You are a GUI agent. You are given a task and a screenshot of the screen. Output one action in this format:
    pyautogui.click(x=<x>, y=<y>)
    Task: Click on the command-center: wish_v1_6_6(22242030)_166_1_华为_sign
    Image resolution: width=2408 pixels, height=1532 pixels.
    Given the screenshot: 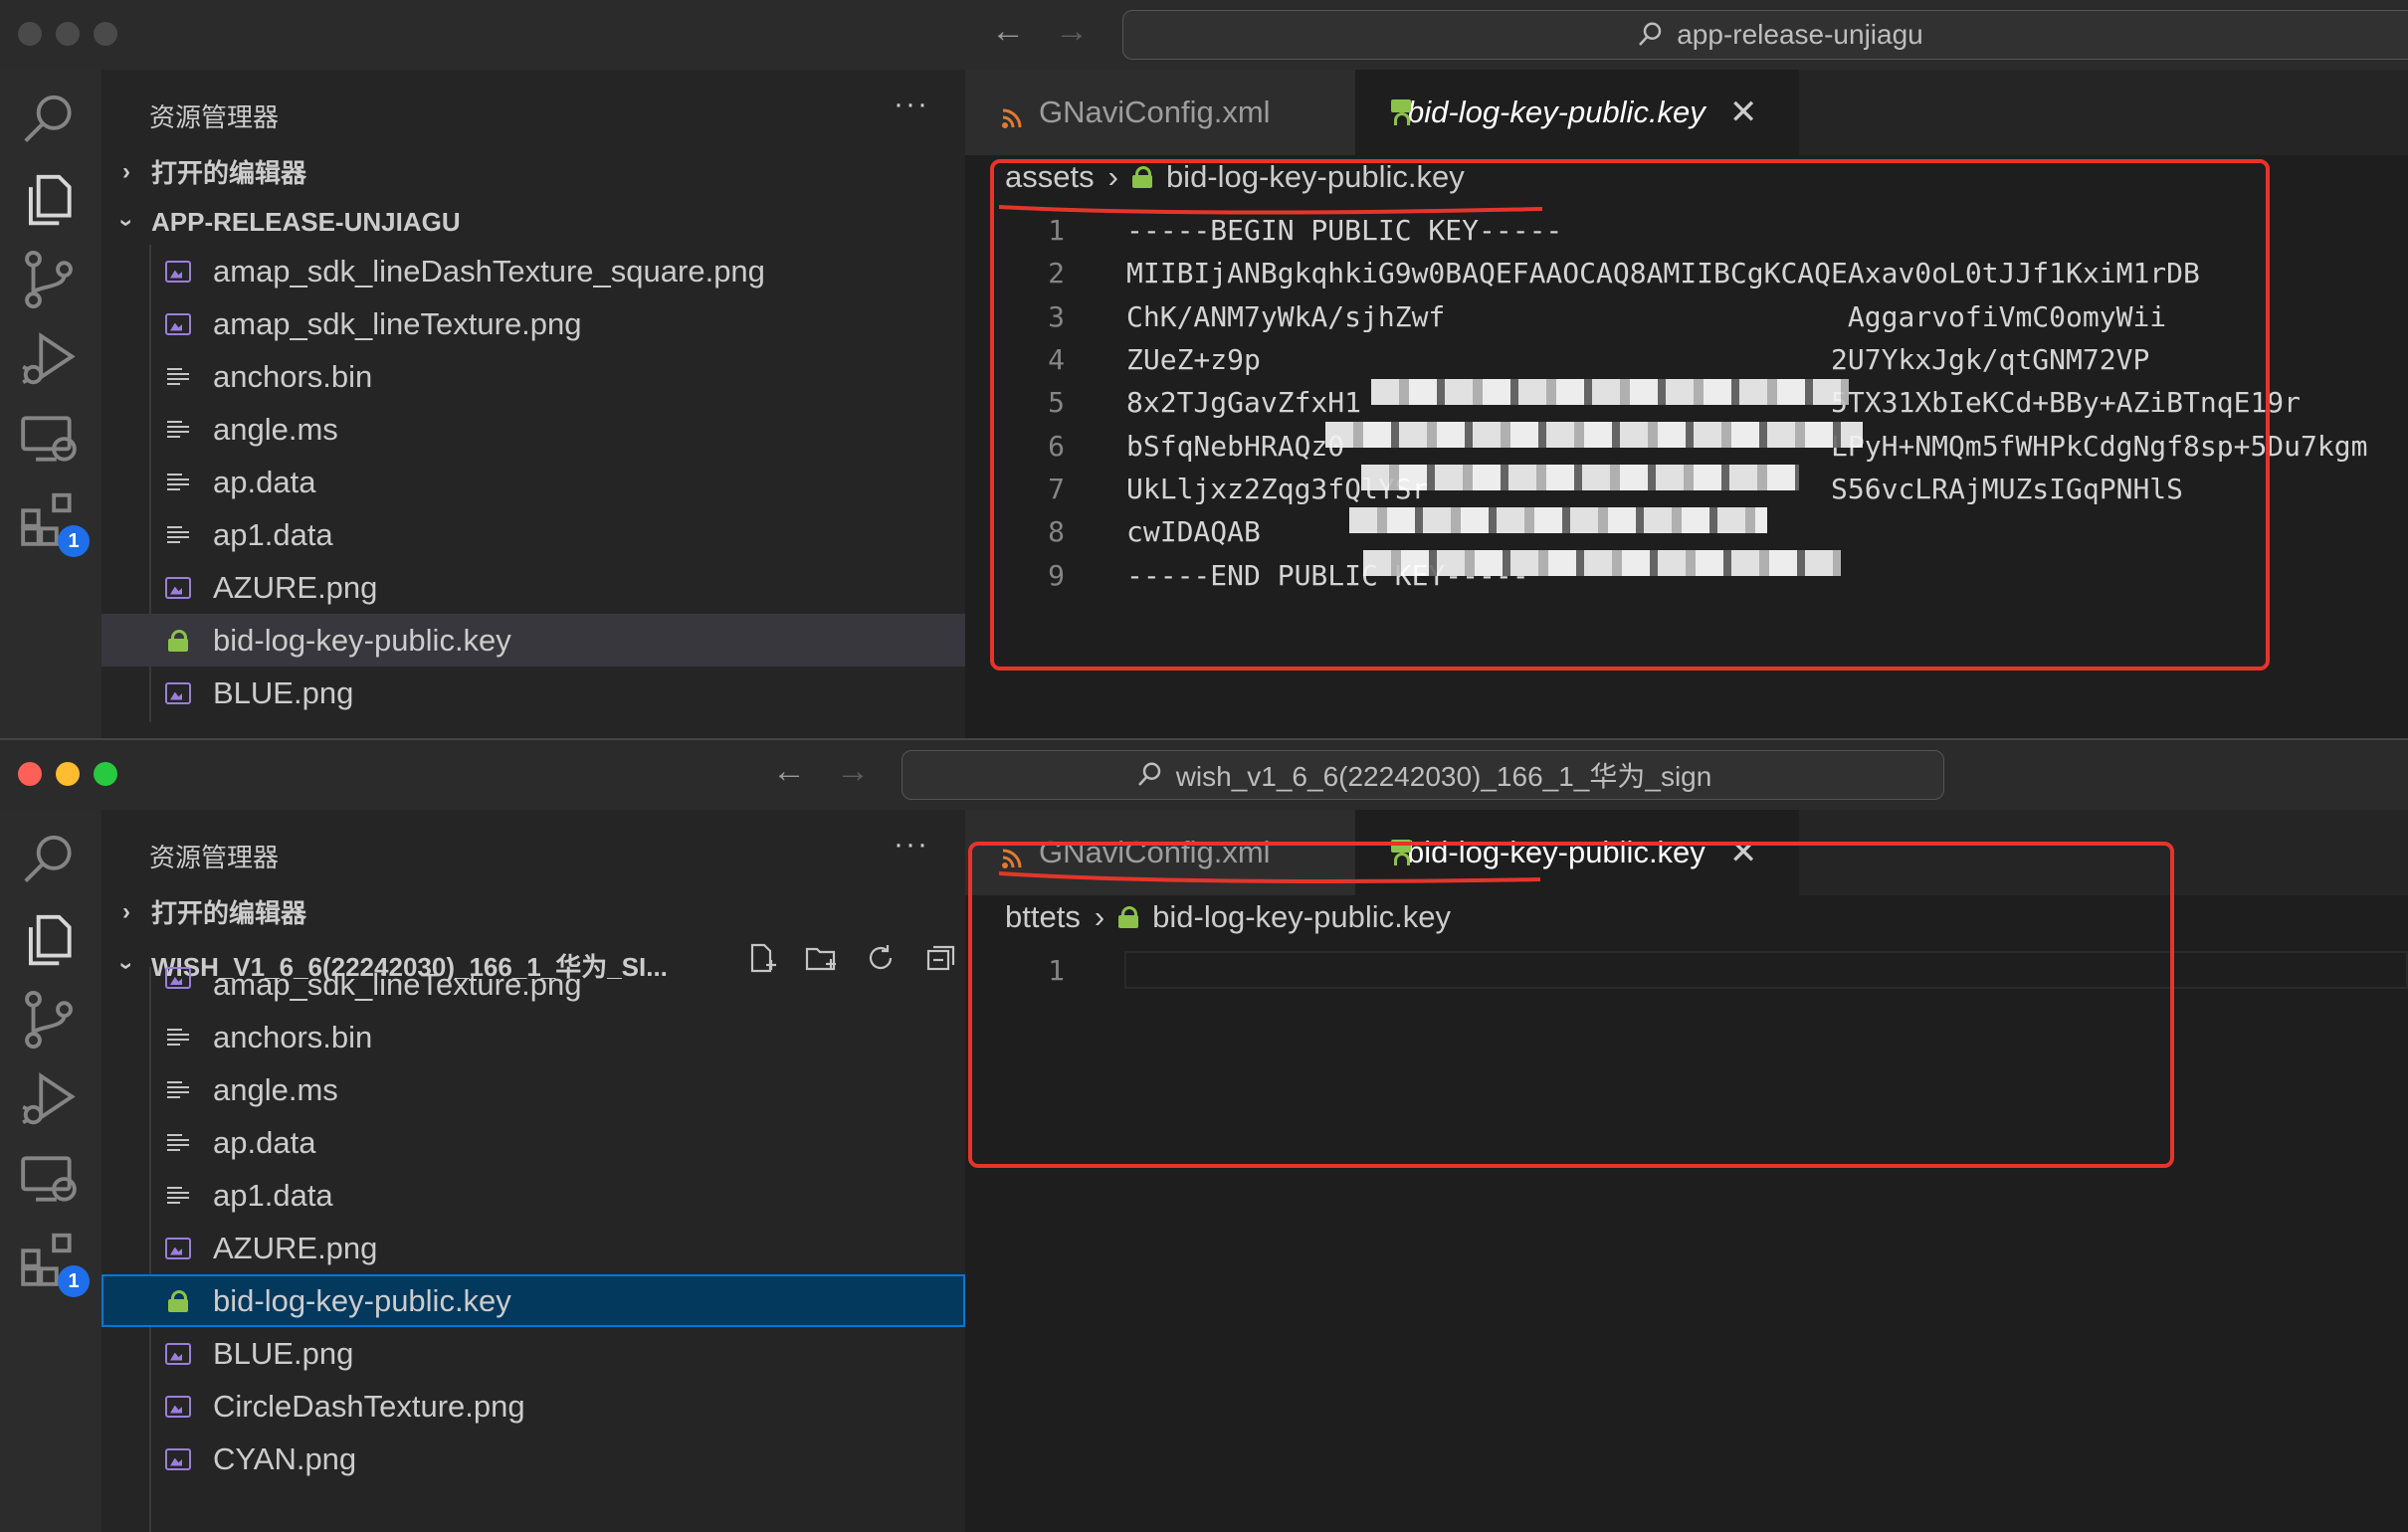 What is the action you would take?
    pyautogui.click(x=1423, y=775)
    